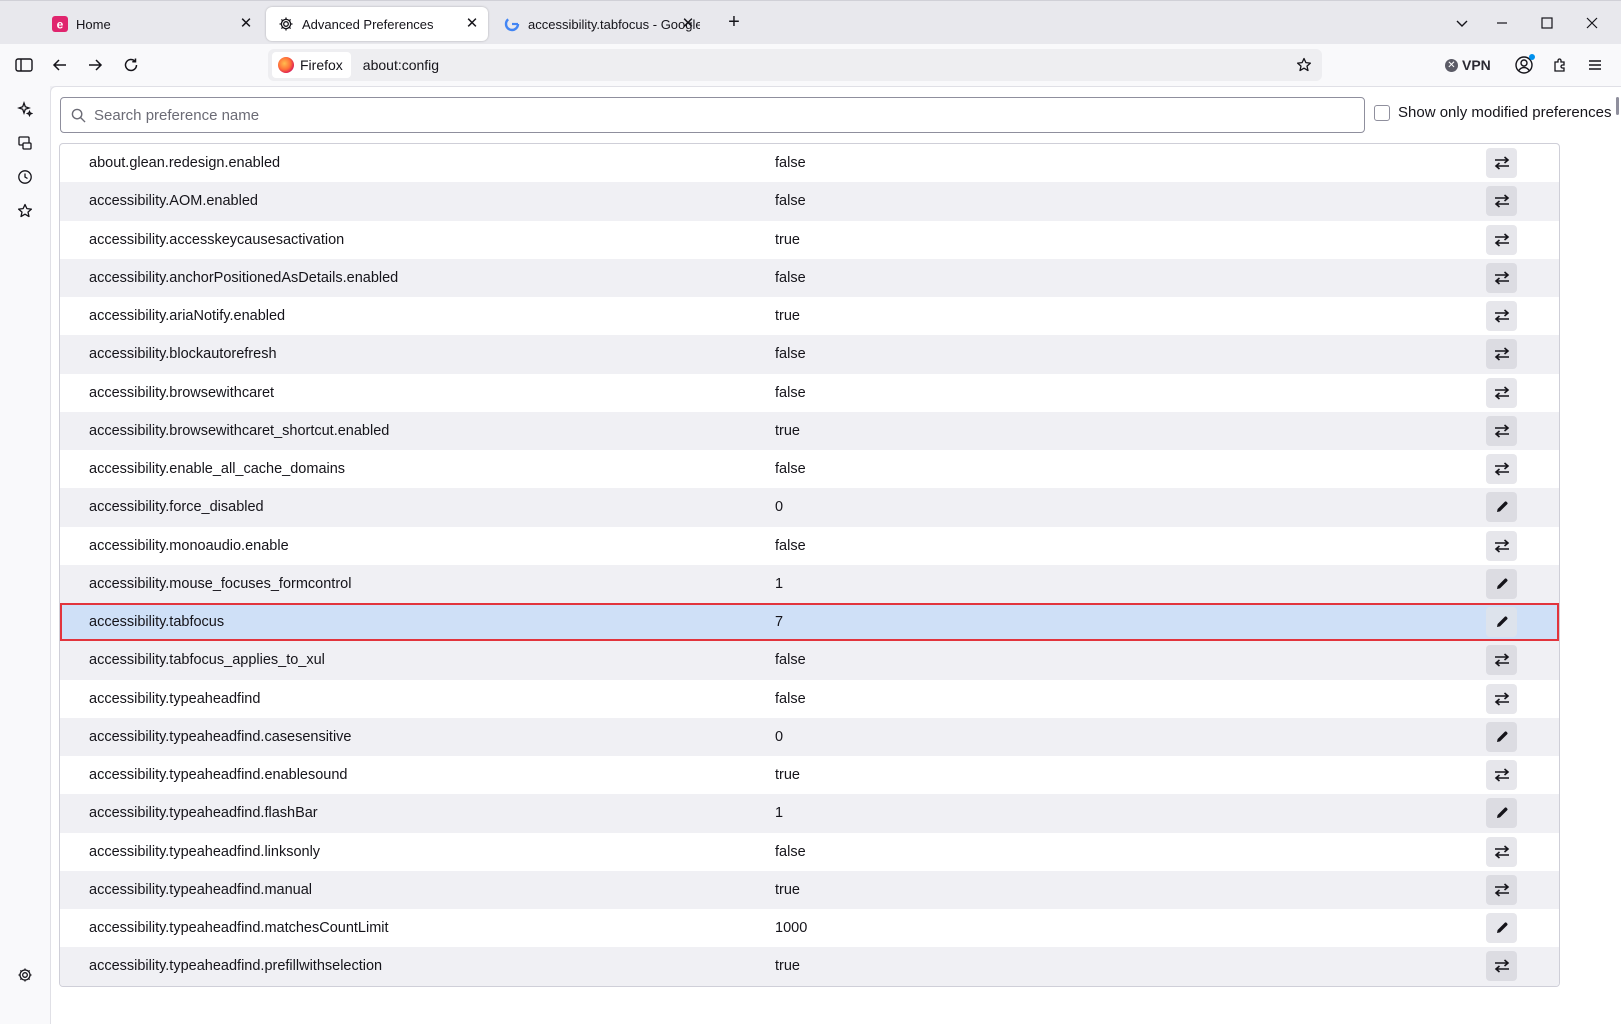 This screenshot has width=1621, height=1024. Describe the element at coordinates (25, 975) in the screenshot. I see `customize-sidebar-gear-icon` at that location.